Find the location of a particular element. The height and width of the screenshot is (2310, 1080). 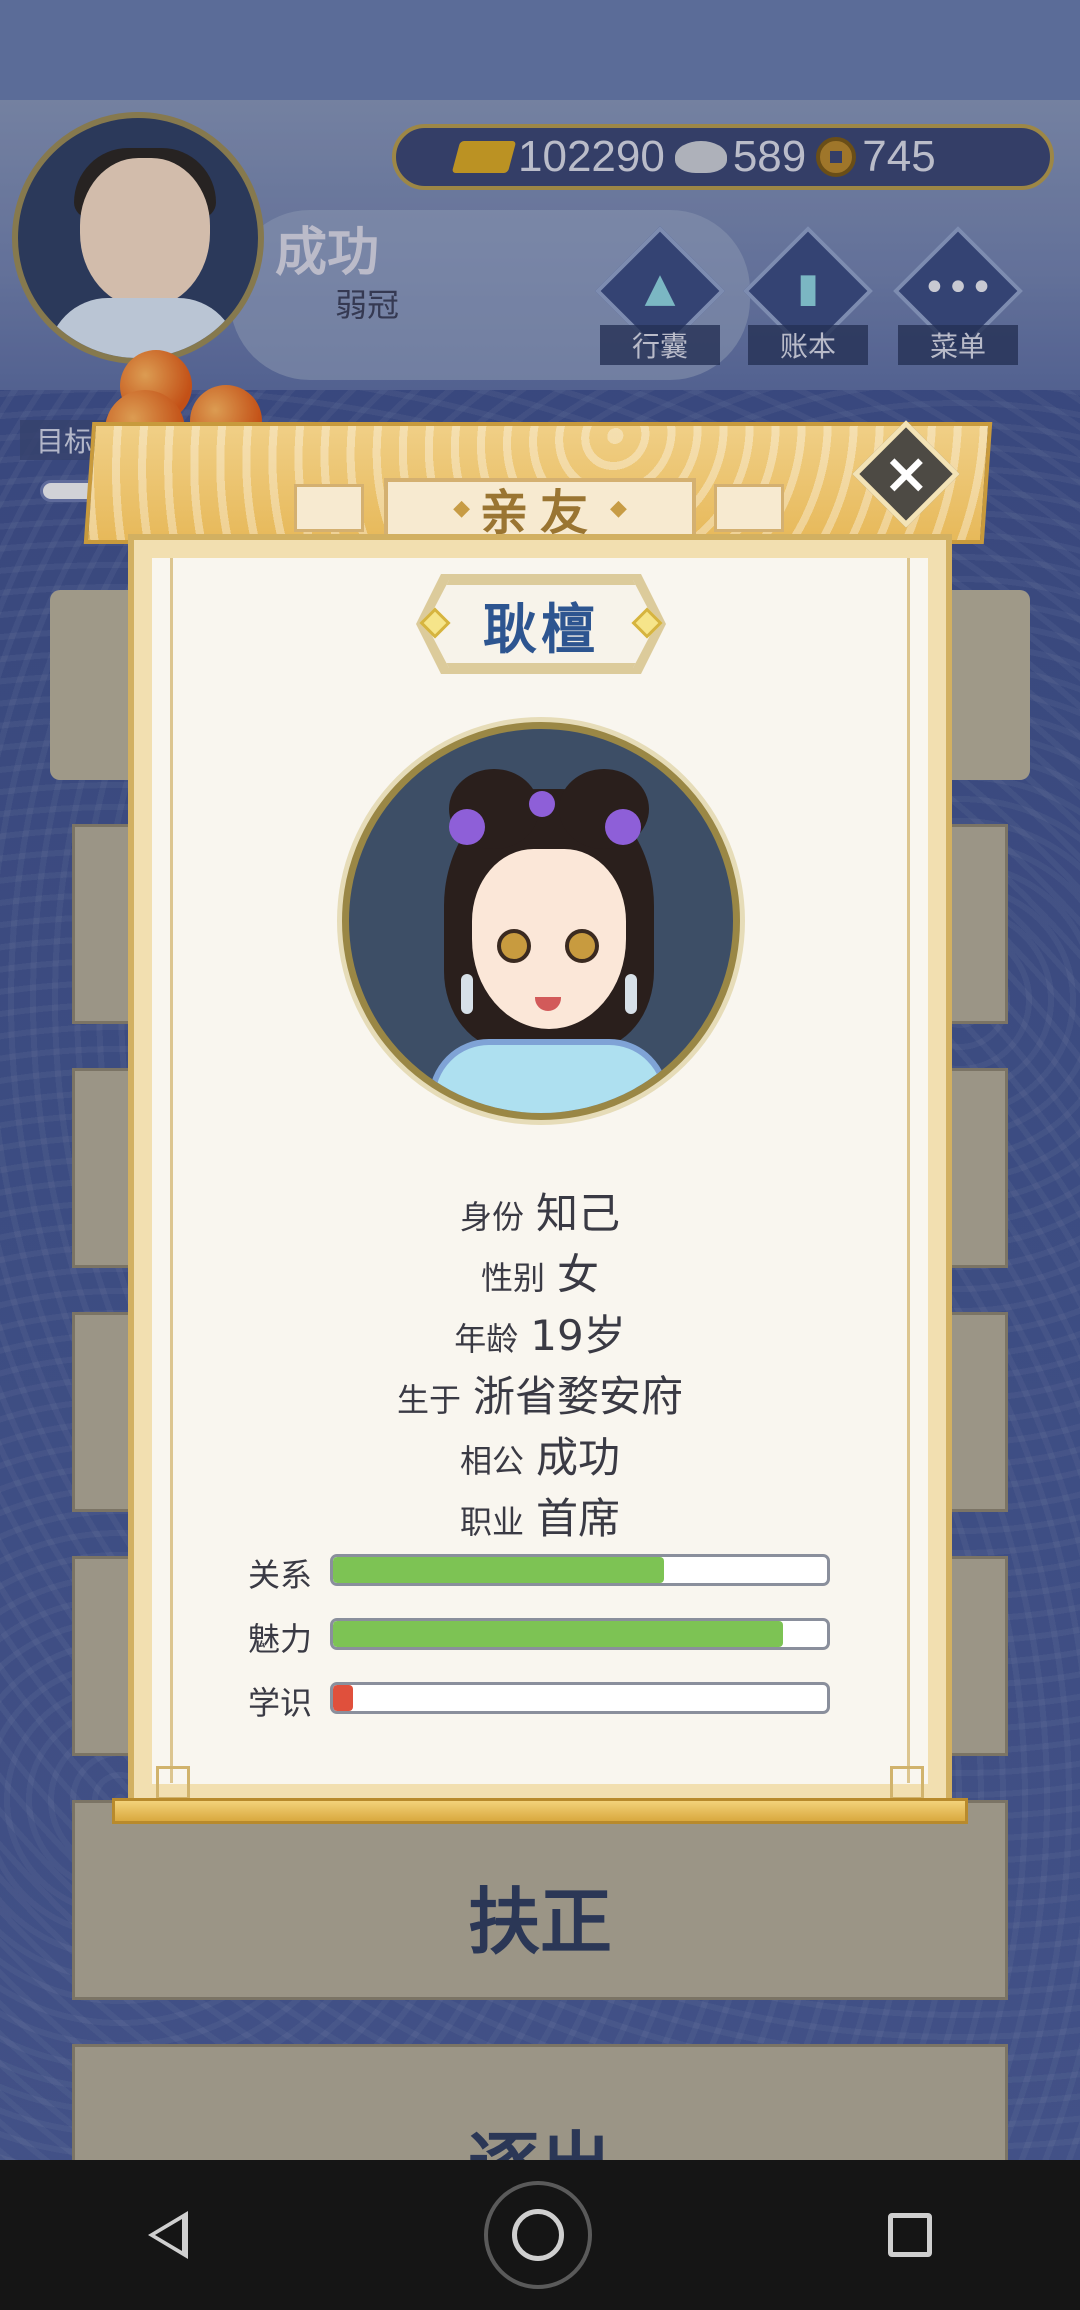

recent-apps-icon is located at coordinates (910, 2235).